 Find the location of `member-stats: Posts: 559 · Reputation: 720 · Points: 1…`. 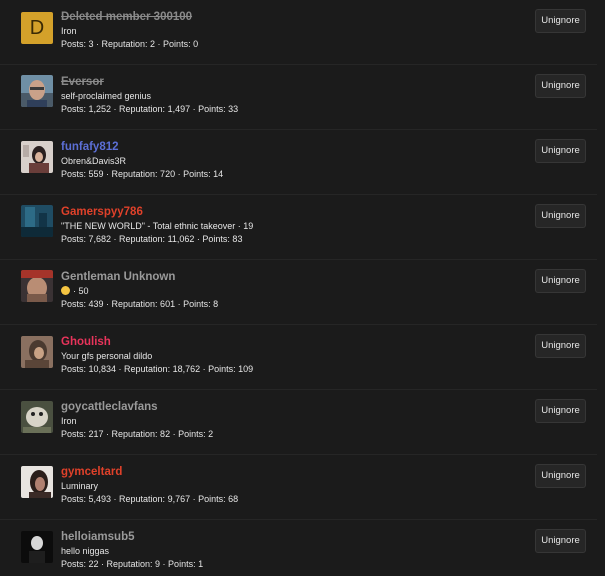

member-stats: Posts: 559 · Reputation: 720 · Points: 1… is located at coordinates (142, 174).